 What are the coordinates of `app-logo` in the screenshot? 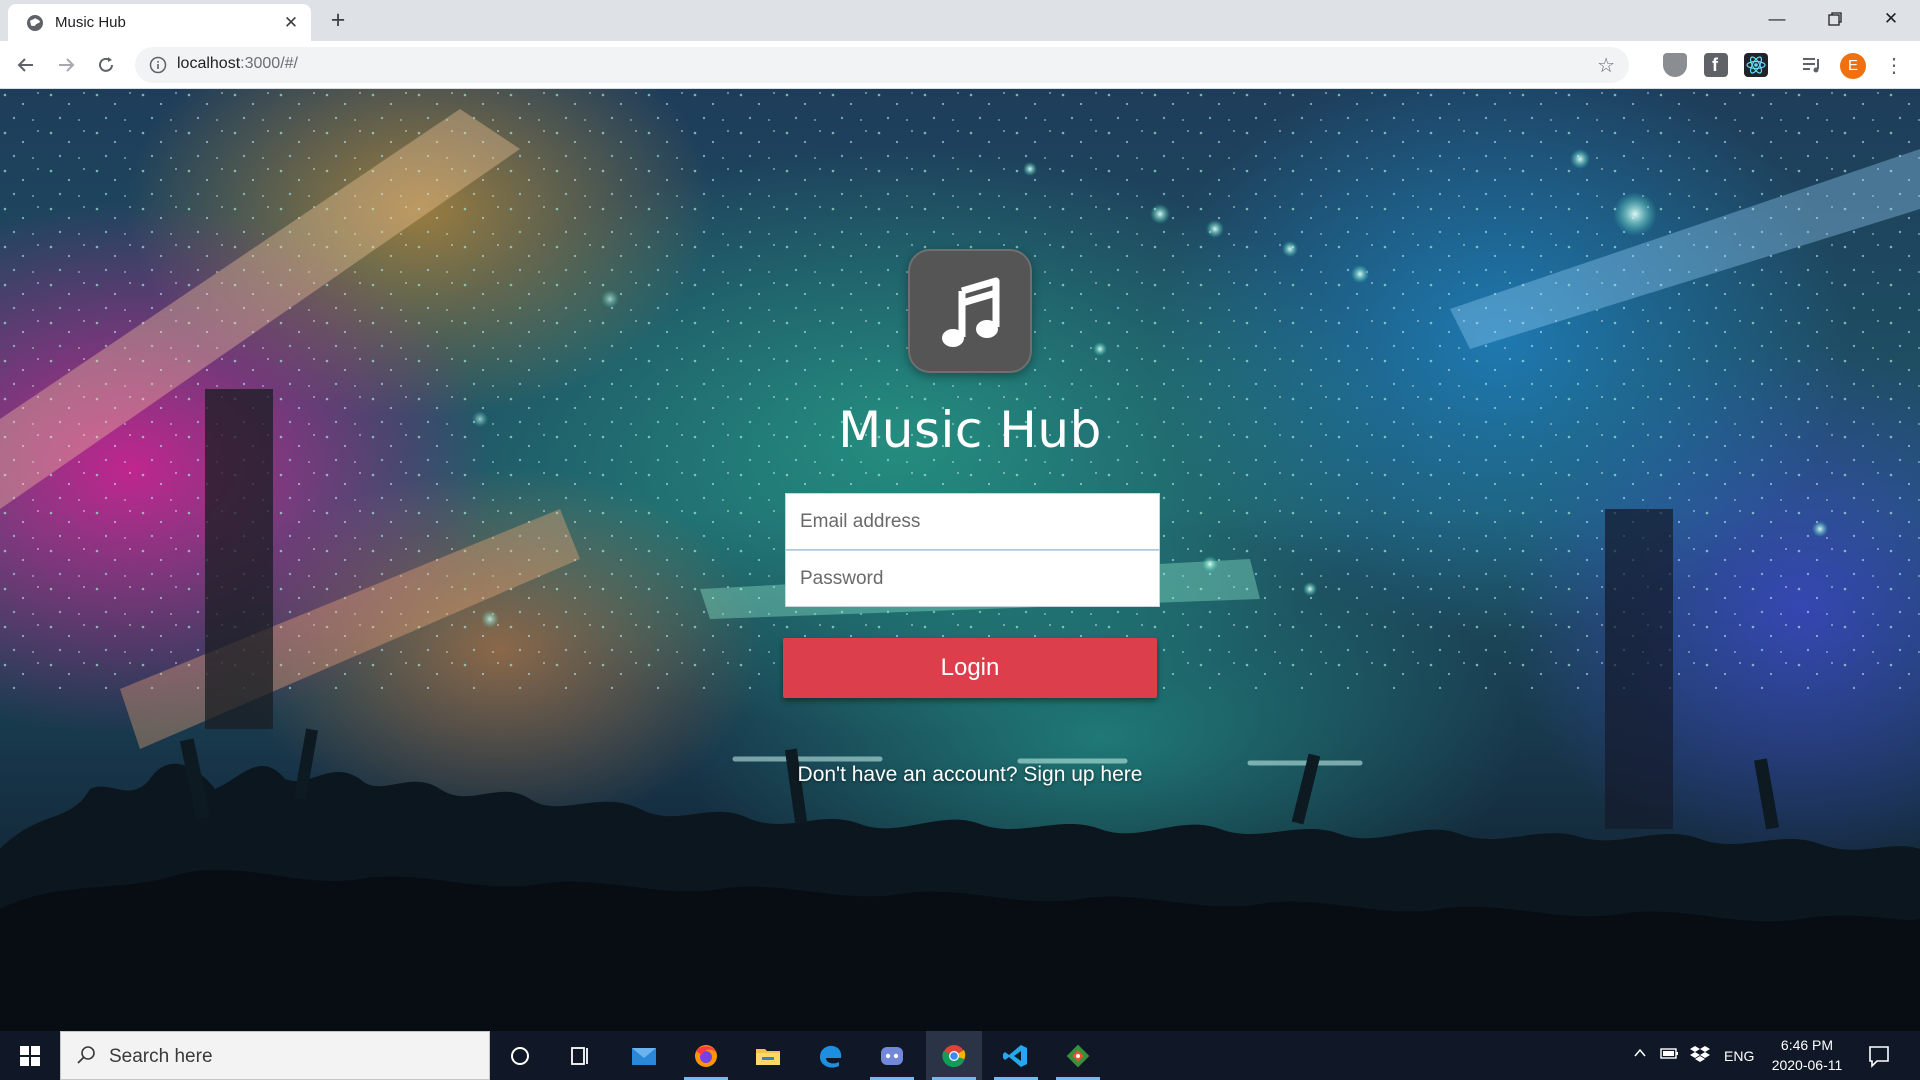 It's located at (970, 311).